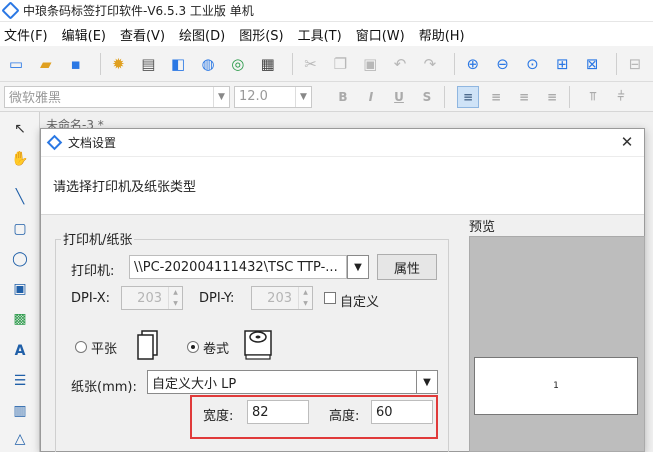 This screenshot has width=653, height=452. What do you see at coordinates (330, 298) in the screenshot?
I see `custom-checkbox` at bounding box center [330, 298].